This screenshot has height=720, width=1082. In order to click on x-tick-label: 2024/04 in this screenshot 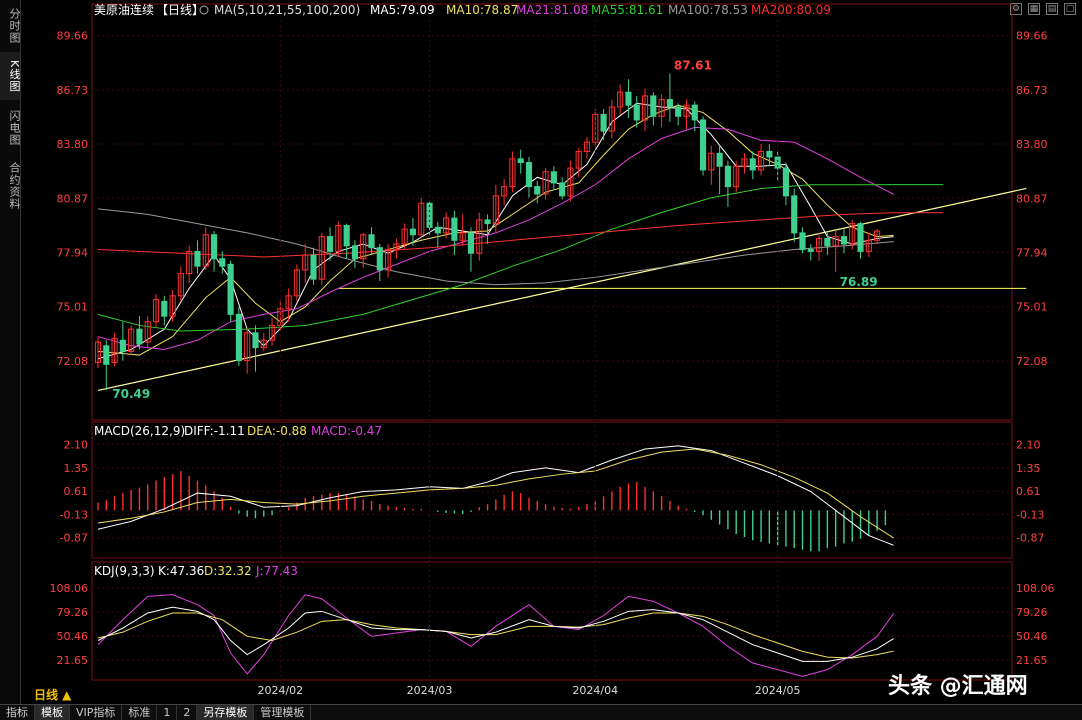, I will do `click(595, 690)`.